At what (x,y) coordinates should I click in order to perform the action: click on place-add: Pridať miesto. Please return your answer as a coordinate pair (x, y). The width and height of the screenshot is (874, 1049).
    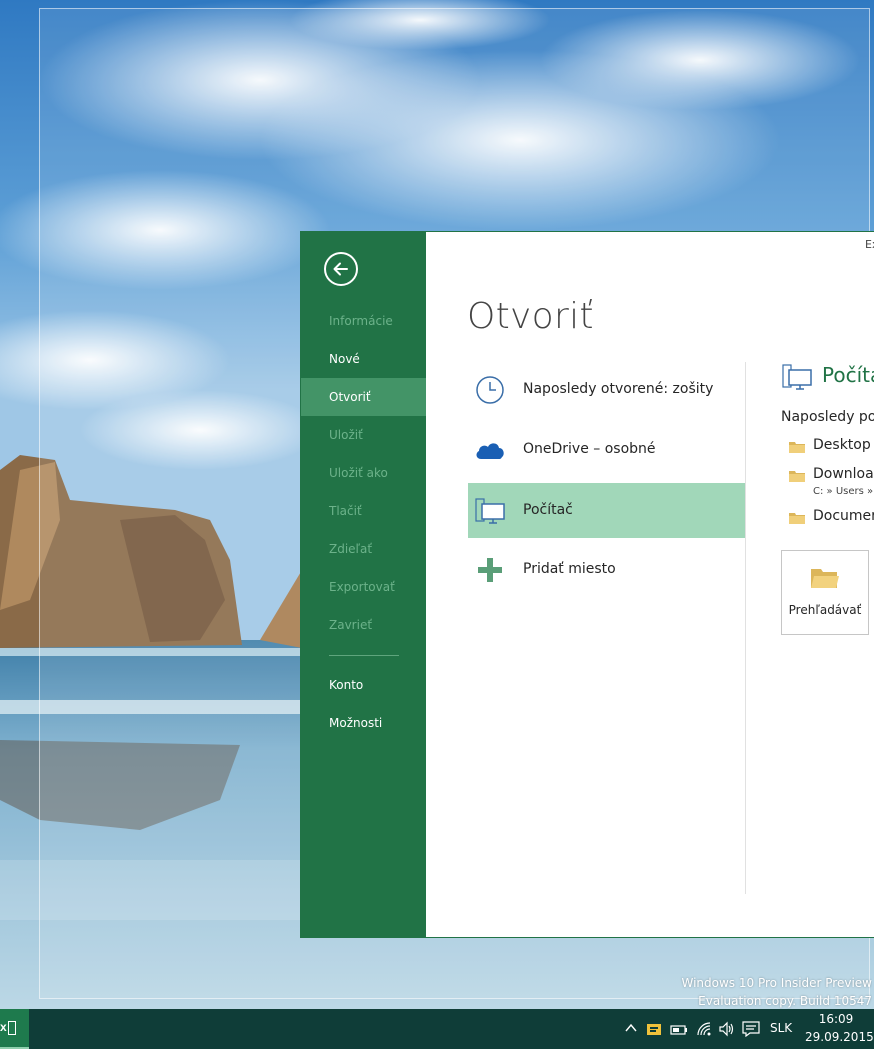
    Looking at the image, I should click on (606, 569).